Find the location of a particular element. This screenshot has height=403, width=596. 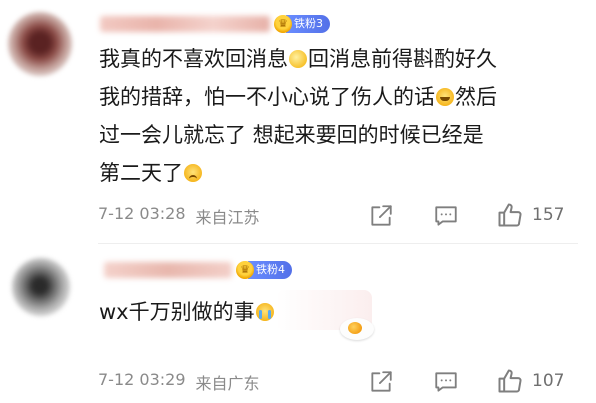

sad-emoji-icon is located at coordinates (193, 173).